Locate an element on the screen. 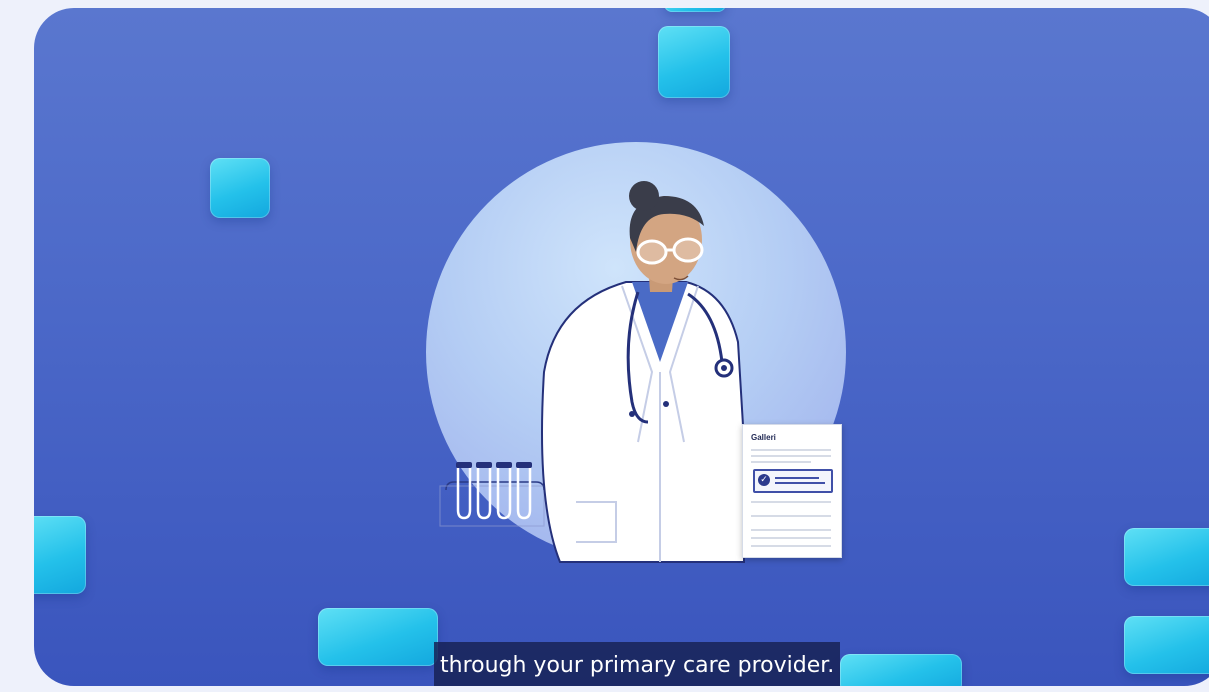 This screenshot has width=1209, height=692. video-subtitle: through your primary care provider. is located at coordinates (637, 664).